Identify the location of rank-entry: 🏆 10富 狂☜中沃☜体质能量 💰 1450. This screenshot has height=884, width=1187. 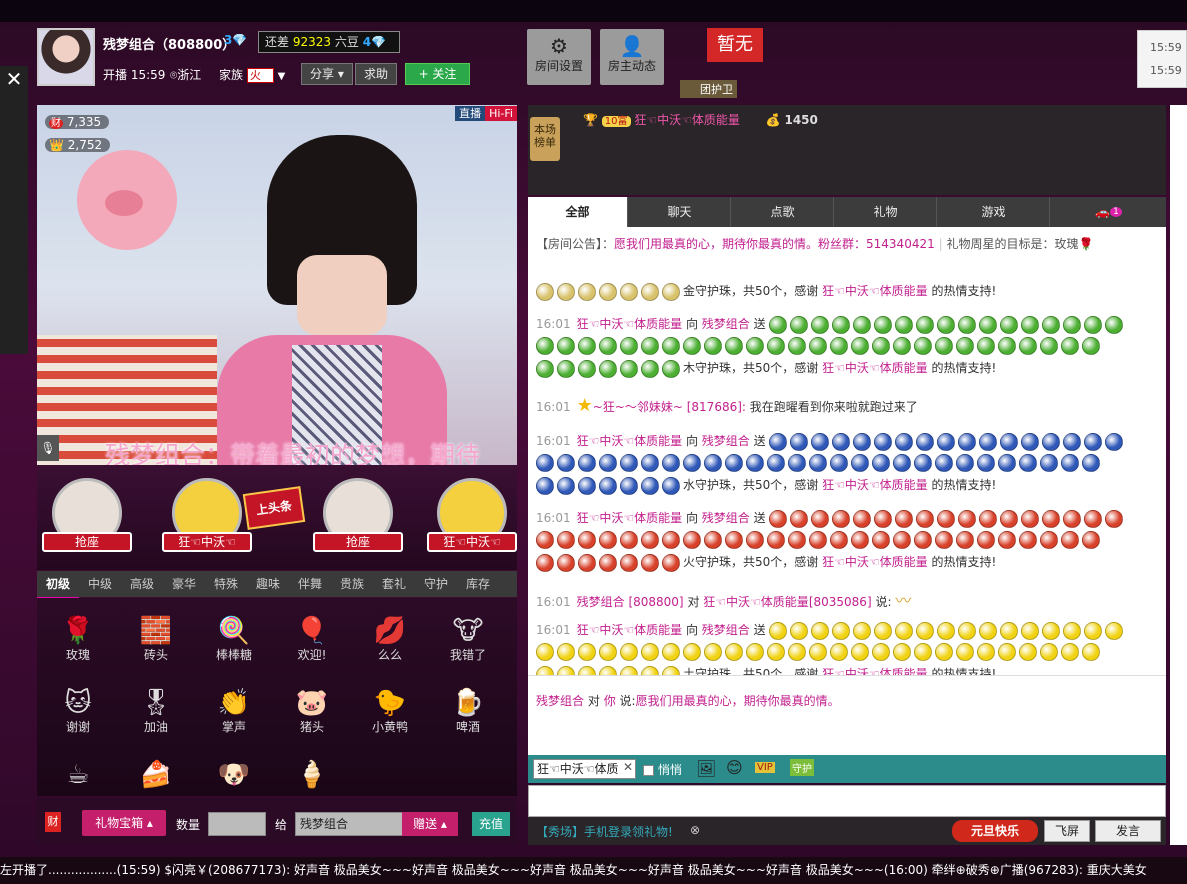
(700, 119).